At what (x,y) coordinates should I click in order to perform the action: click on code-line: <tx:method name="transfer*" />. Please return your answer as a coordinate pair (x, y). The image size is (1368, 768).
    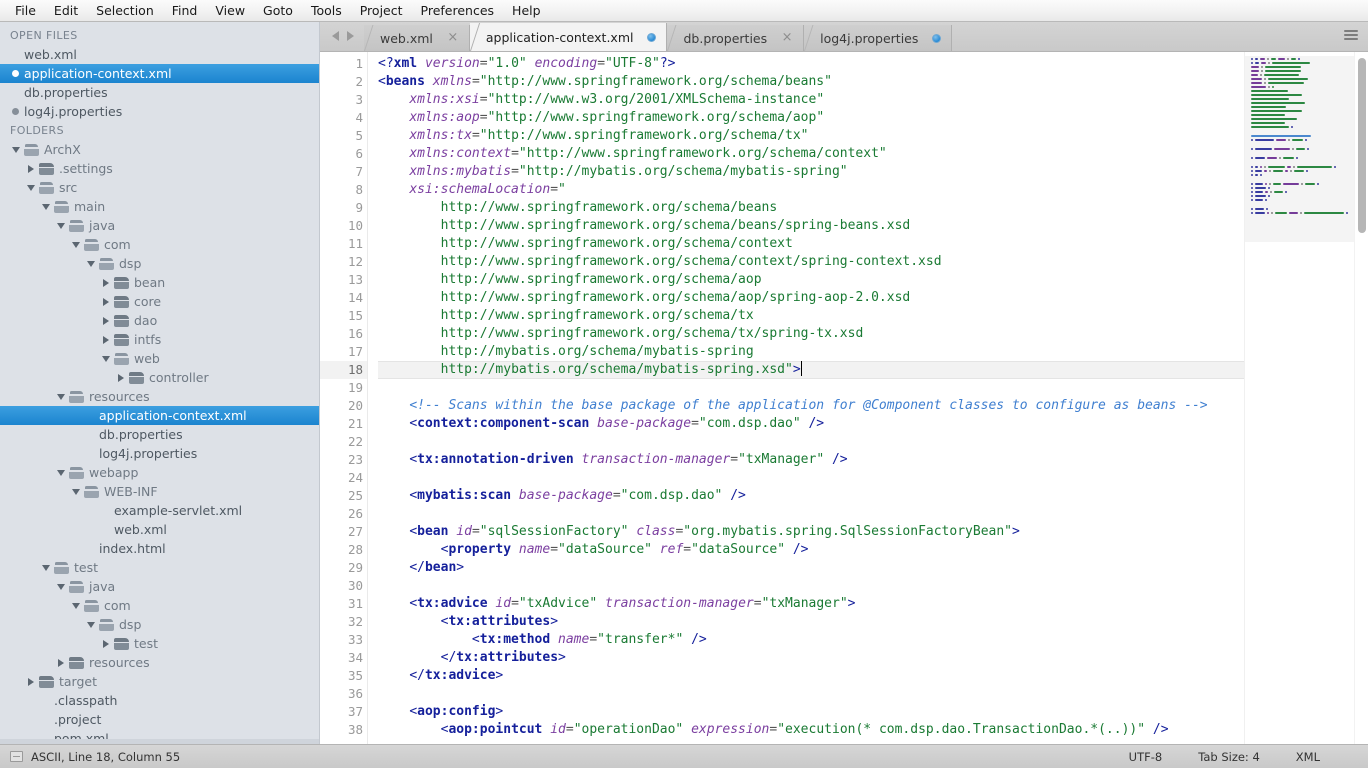
    Looking at the image, I should click on (811, 640).